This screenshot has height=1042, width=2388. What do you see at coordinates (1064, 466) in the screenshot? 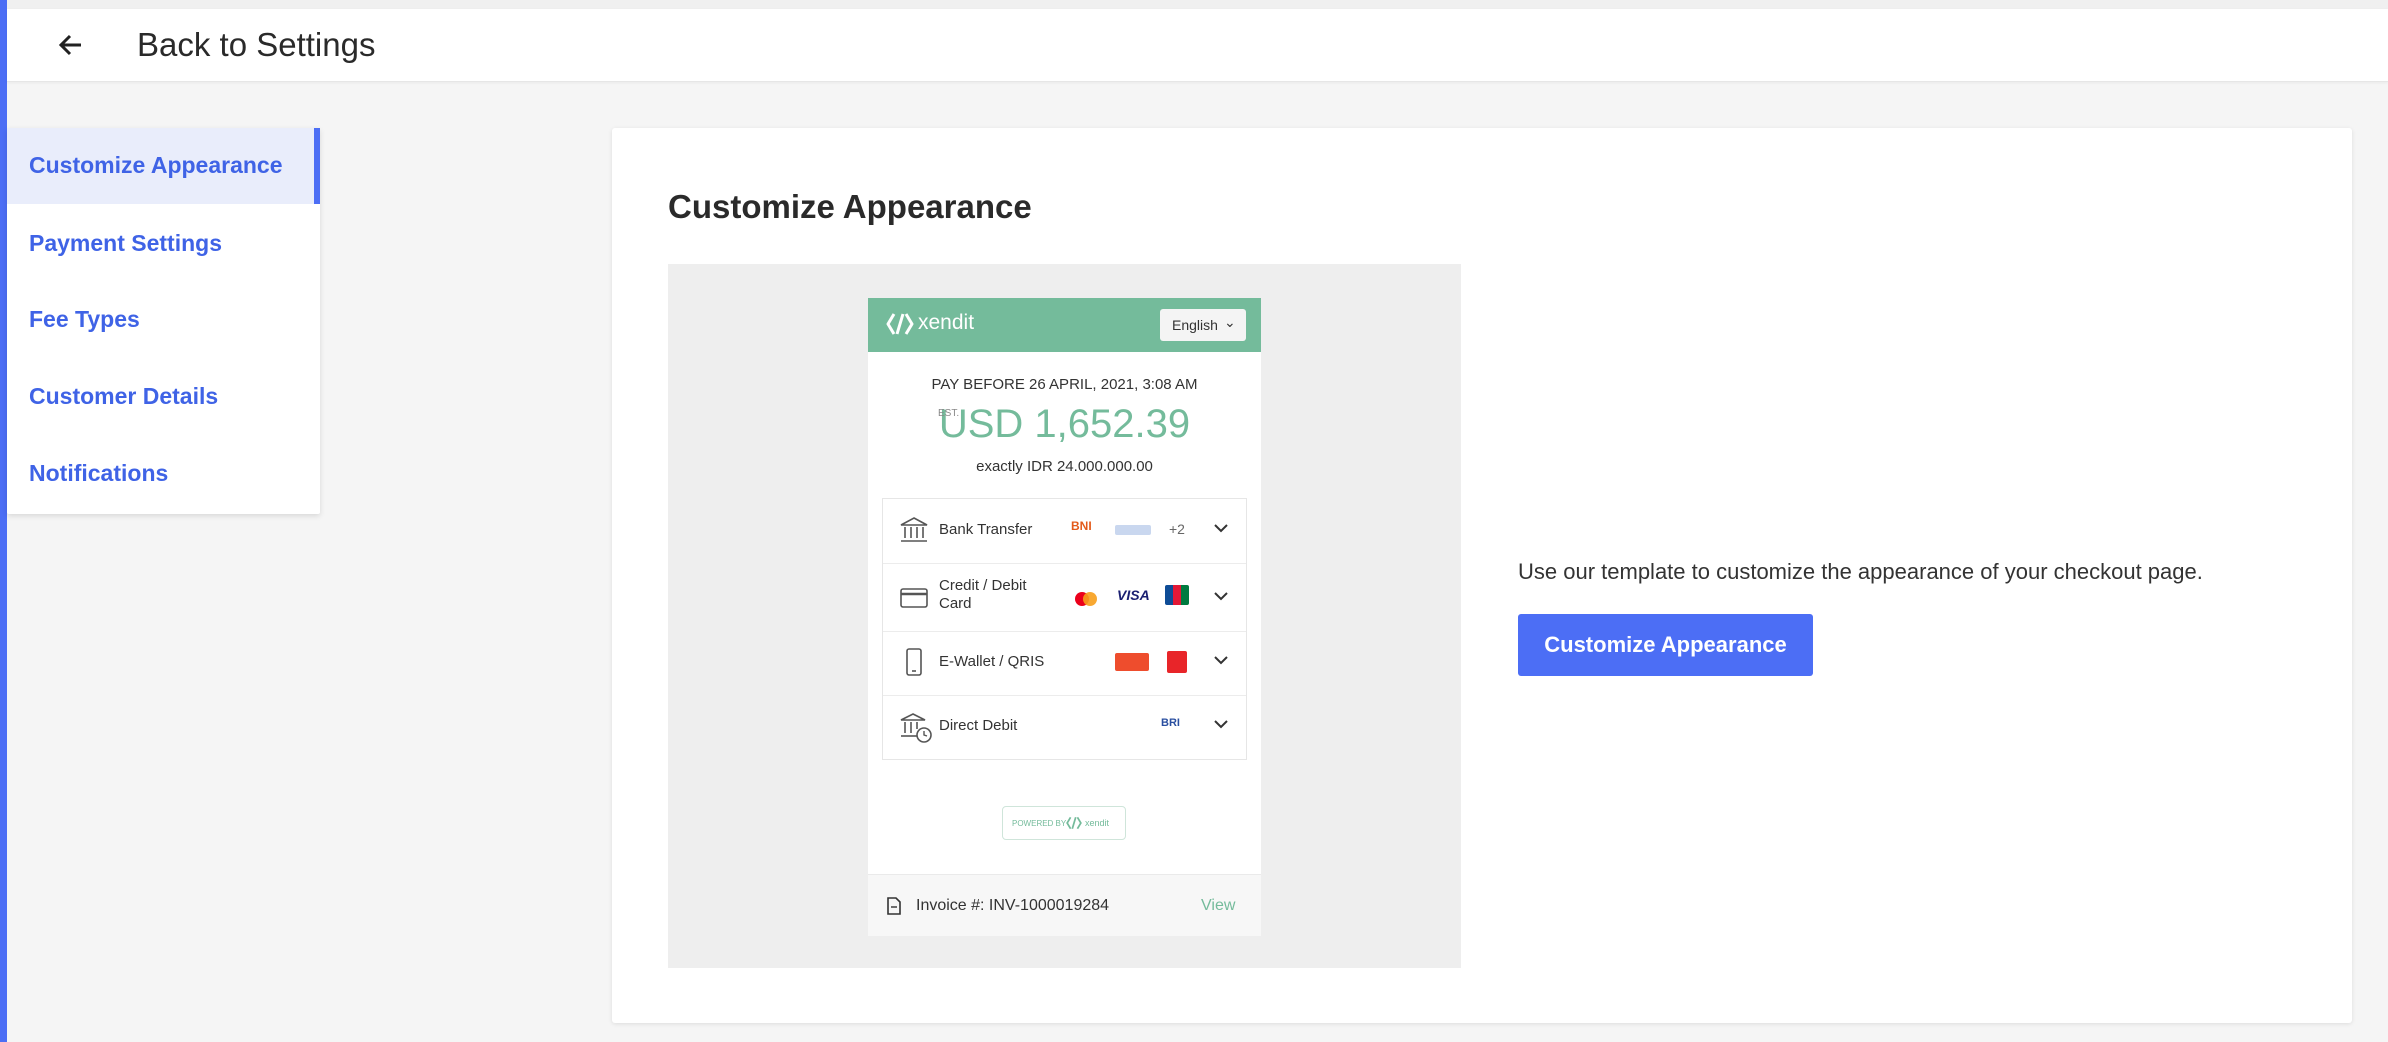
I see `exact-amount: exactly IDR 24.000.000.00` at bounding box center [1064, 466].